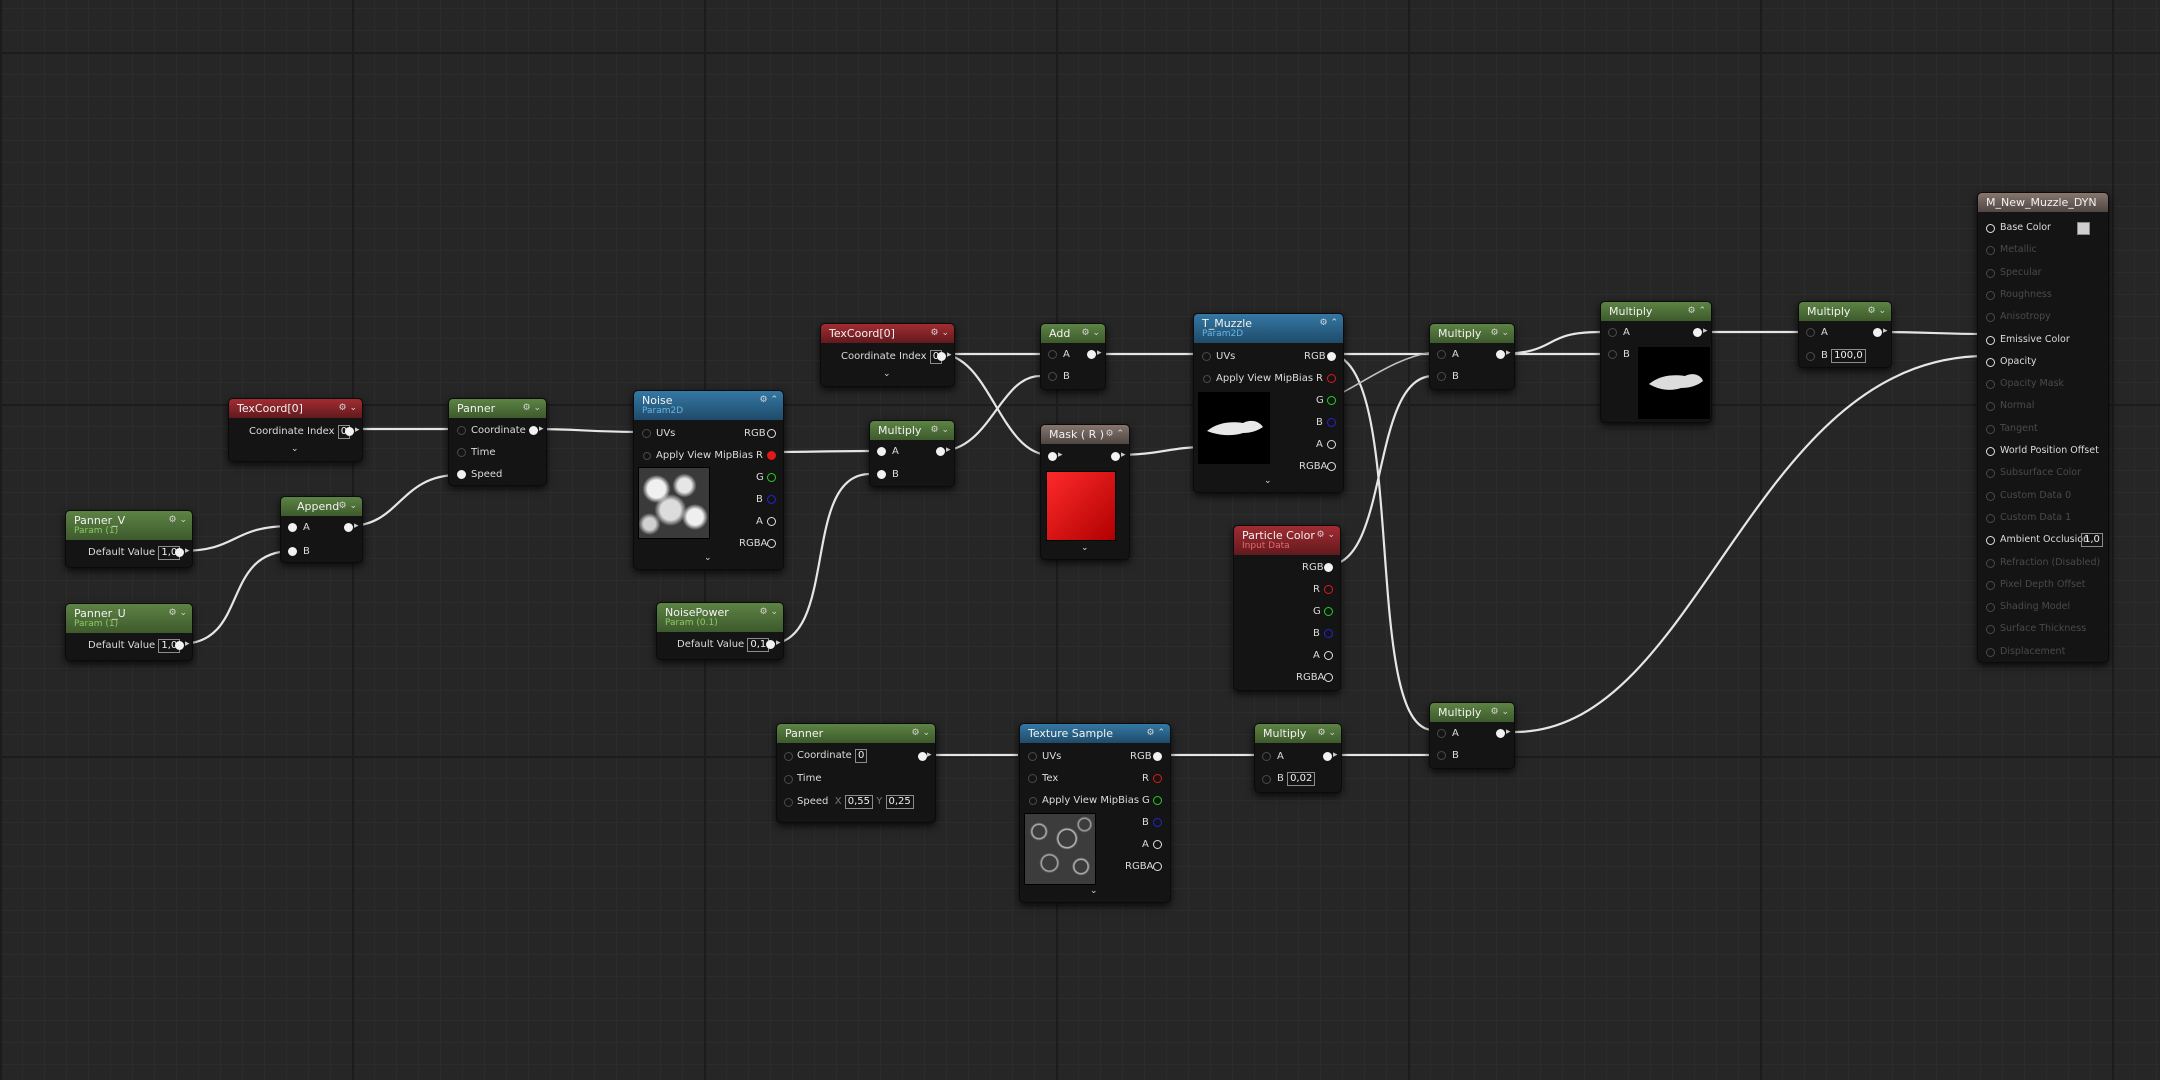 This screenshot has width=2160, height=1080. What do you see at coordinates (1073, 356) in the screenshot?
I see `add-node: Add ⚙ ⌄ A B ▸` at bounding box center [1073, 356].